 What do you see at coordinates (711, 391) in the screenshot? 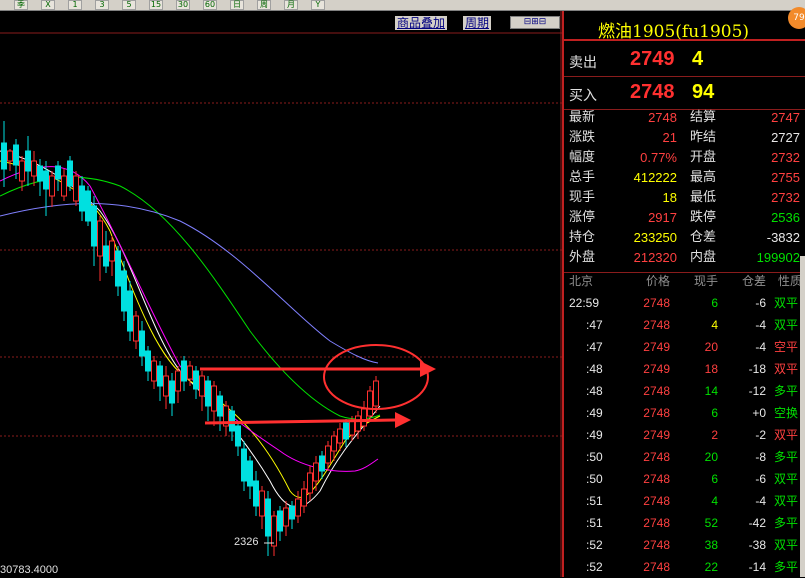
I see `trade-volume: 14` at bounding box center [711, 391].